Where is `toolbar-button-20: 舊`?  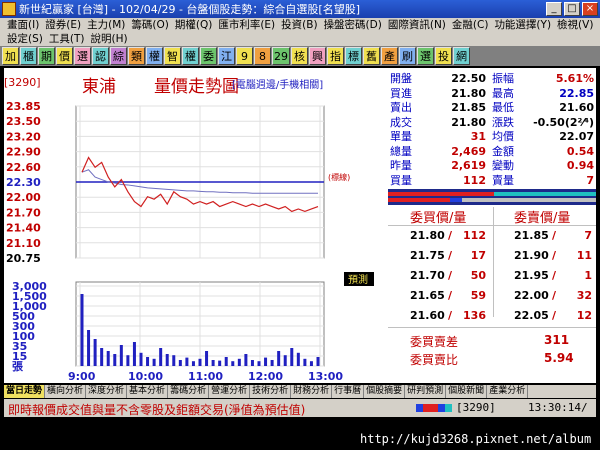 toolbar-button-20: 舊 is located at coordinates (371, 56).